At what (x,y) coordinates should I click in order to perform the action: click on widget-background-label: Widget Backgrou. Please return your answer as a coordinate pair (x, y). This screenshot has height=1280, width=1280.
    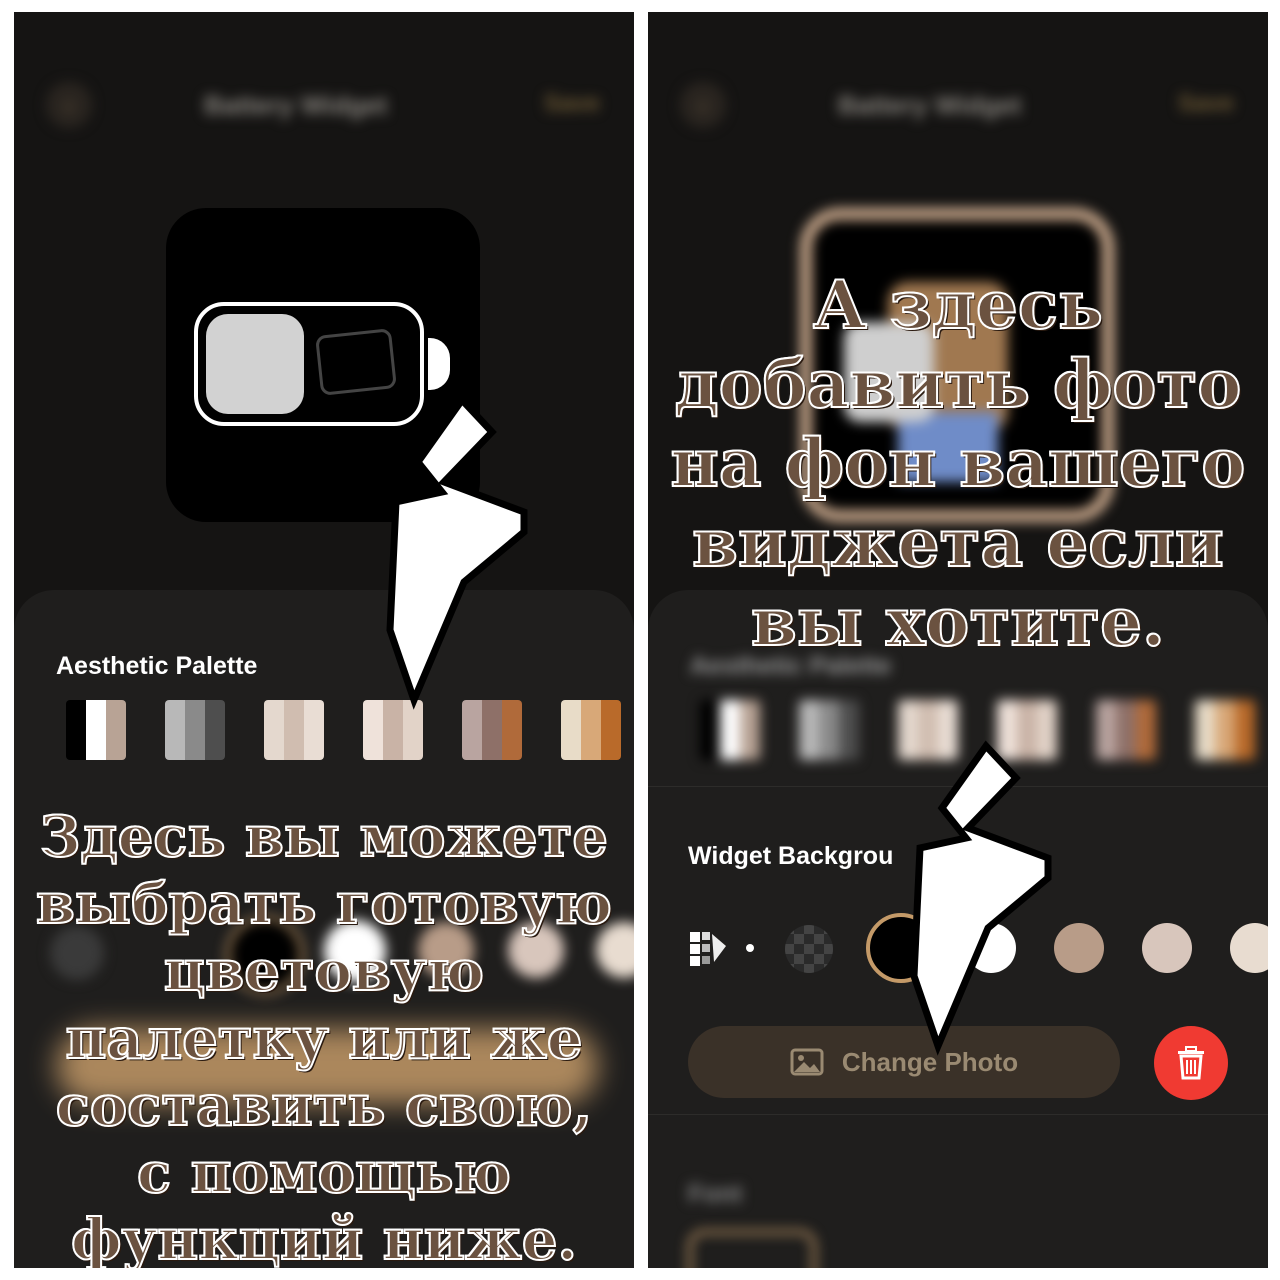
    Looking at the image, I should click on (791, 856).